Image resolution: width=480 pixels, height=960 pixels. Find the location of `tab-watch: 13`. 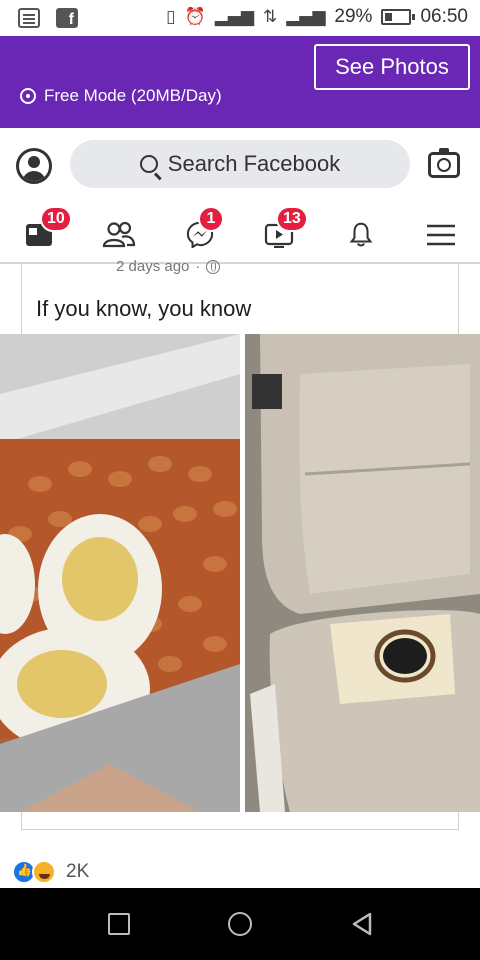

tab-watch: 13 is located at coordinates (285, 230).